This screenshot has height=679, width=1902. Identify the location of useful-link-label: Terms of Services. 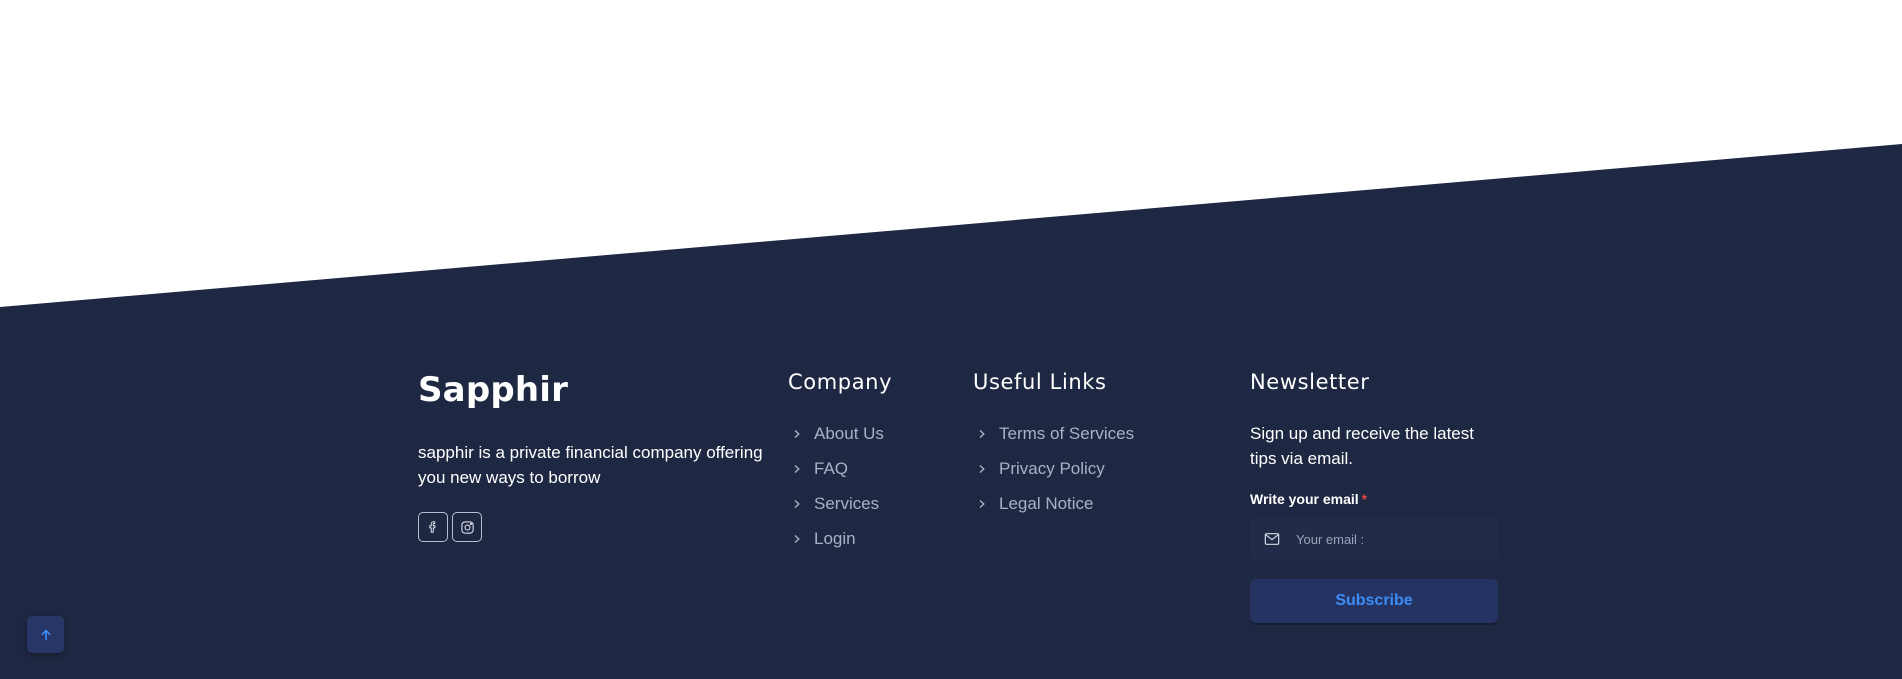
(1067, 433).